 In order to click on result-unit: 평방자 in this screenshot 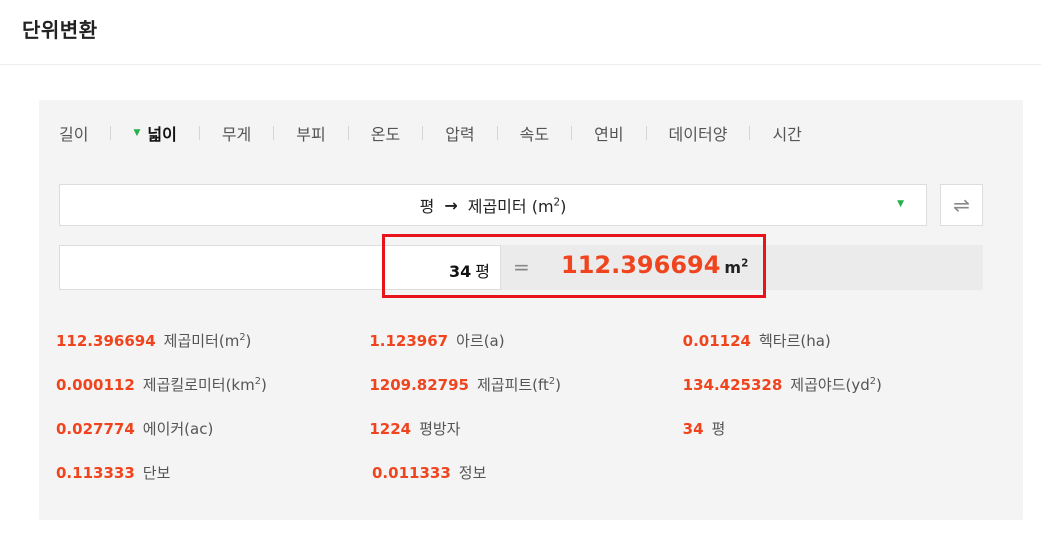, I will do `click(440, 429)`.